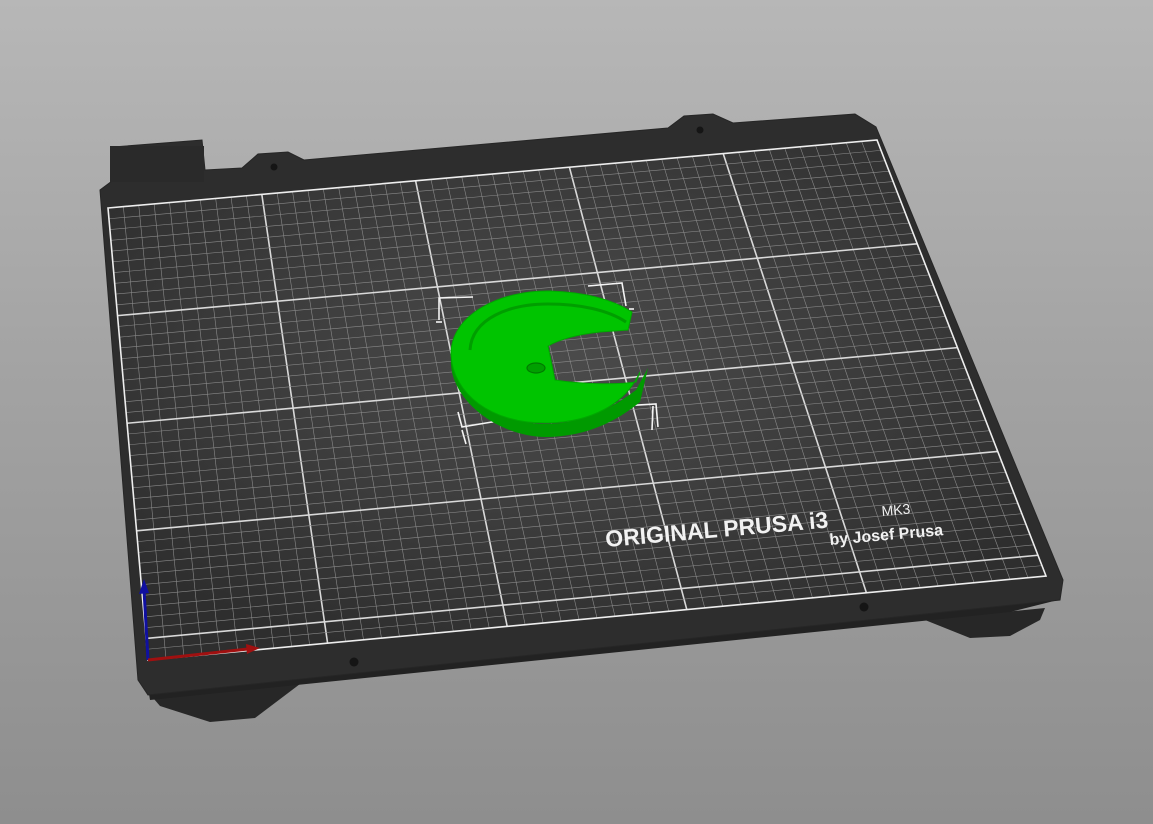 The width and height of the screenshot is (1153, 824). What do you see at coordinates (896, 510) in the screenshot?
I see `bed-logo-model: MK3` at bounding box center [896, 510].